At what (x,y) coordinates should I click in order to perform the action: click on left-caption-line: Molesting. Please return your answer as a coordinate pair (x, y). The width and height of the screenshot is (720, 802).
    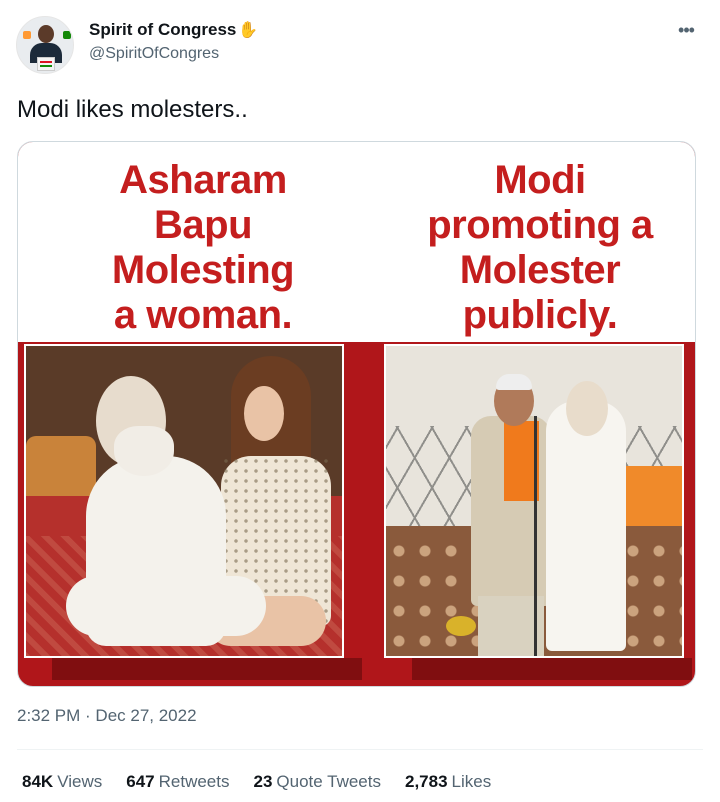
    Looking at the image, I should click on (203, 270).